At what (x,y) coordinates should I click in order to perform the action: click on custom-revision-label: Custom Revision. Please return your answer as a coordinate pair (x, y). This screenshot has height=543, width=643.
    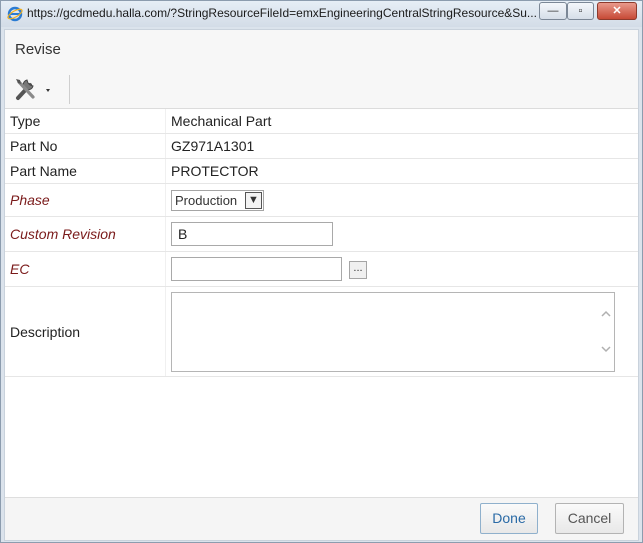
    Looking at the image, I should click on (85, 234).